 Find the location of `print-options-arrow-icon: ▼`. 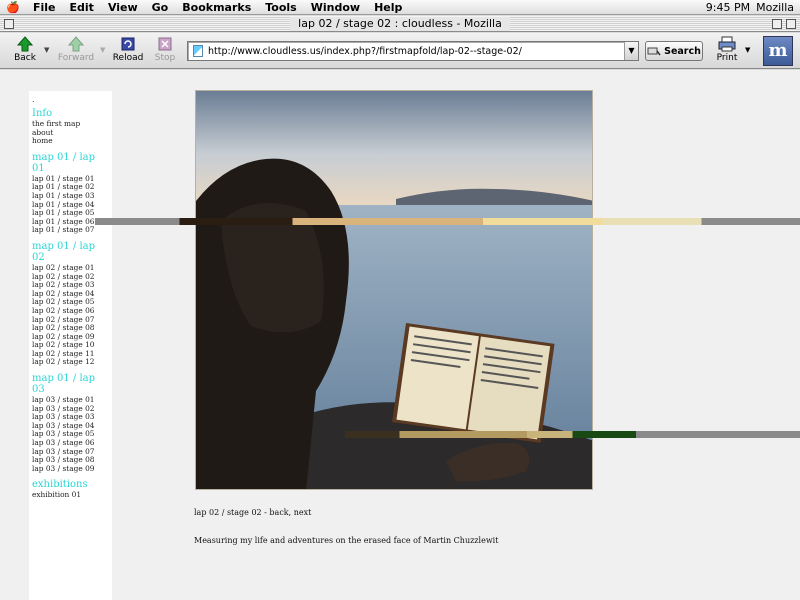

print-options-arrow-icon: ▼ is located at coordinates (747, 50).